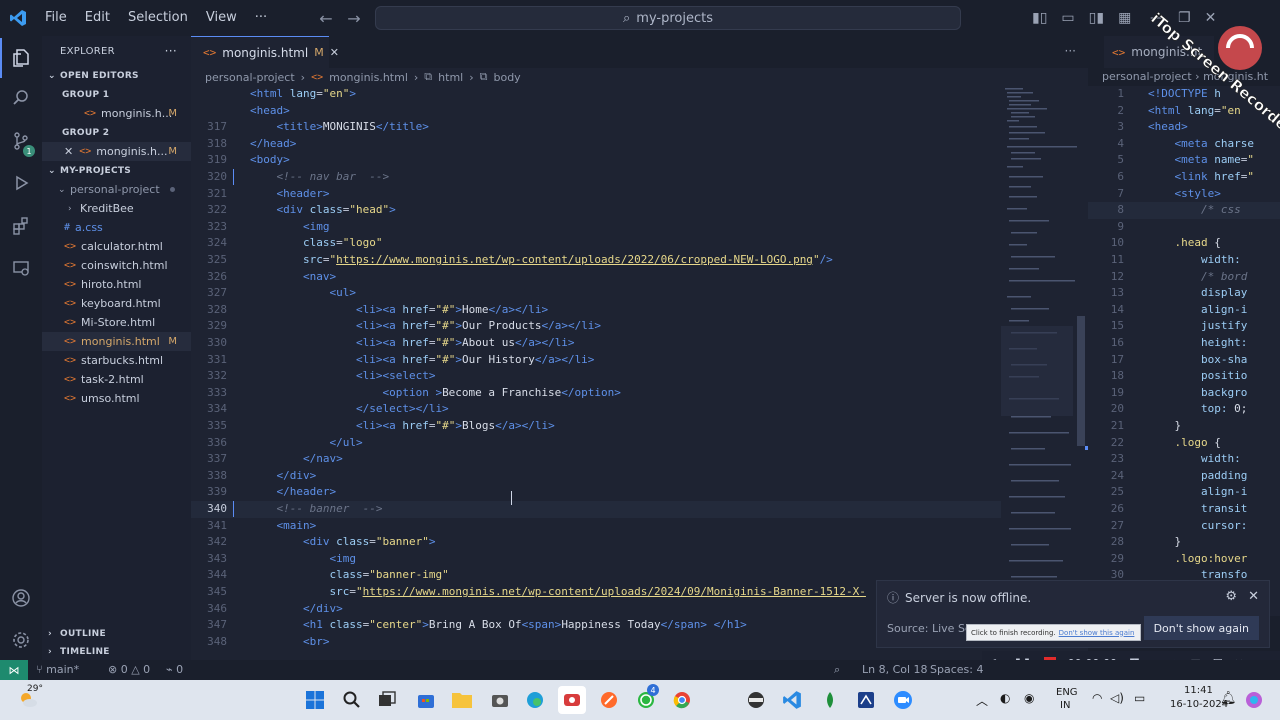 The height and width of the screenshot is (720, 1280). What do you see at coordinates (252, 143) in the screenshot?
I see `code-line: 318 </head>` at bounding box center [252, 143].